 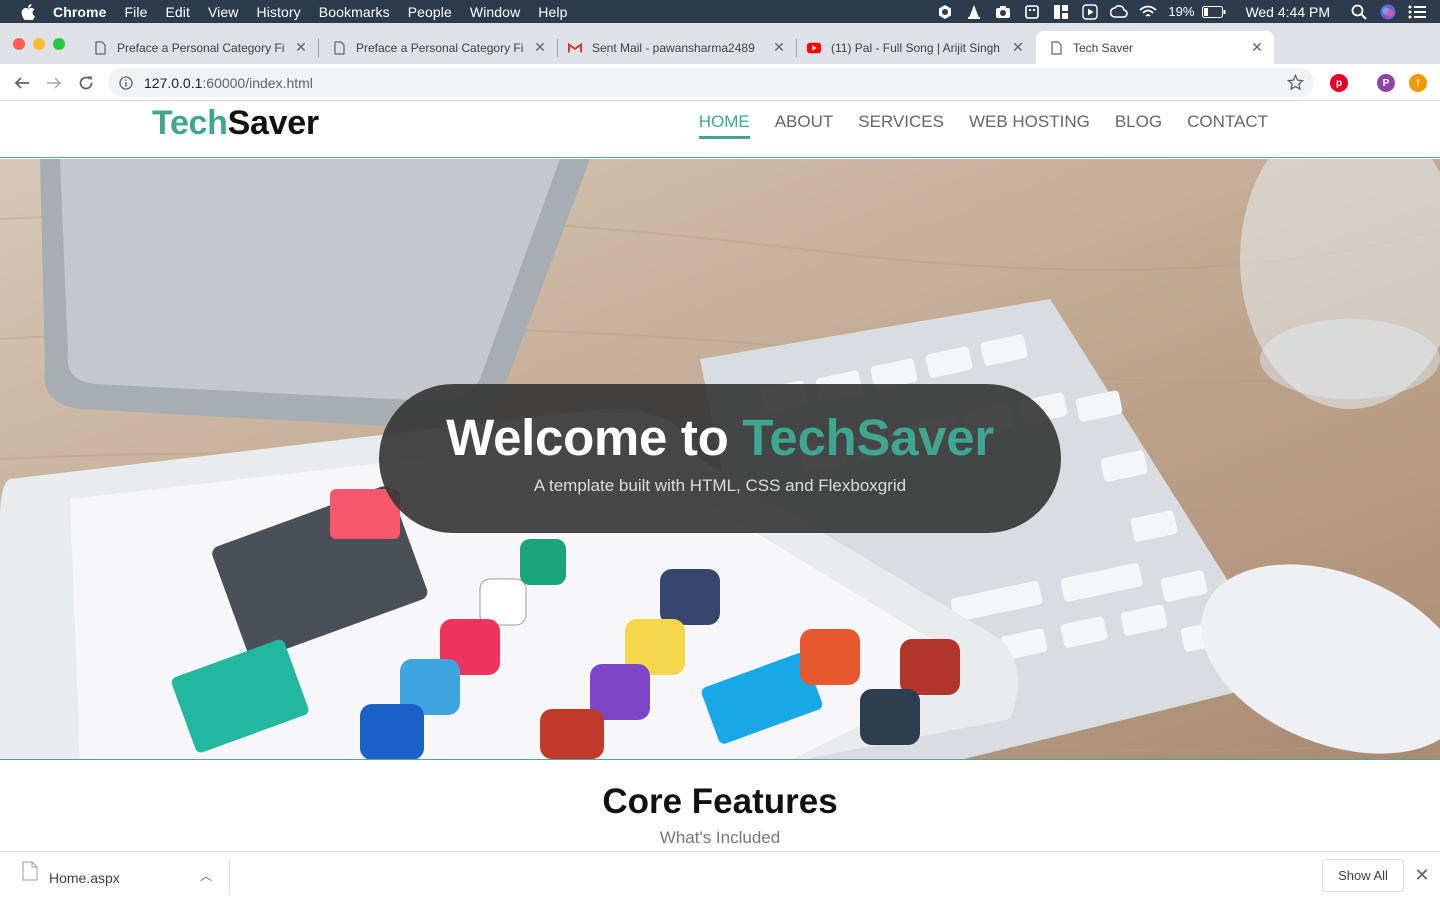 What do you see at coordinates (59, 44) in the screenshot?
I see `zoom-window-button` at bounding box center [59, 44].